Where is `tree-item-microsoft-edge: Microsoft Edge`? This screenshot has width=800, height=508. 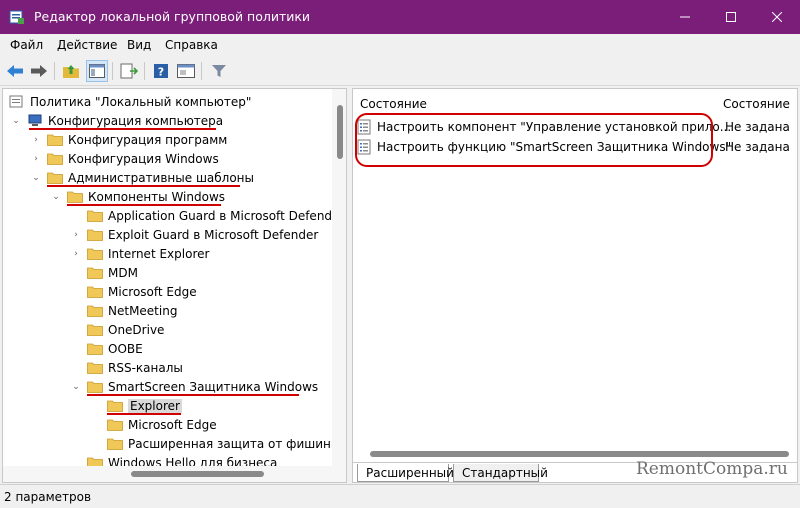
tree-item-microsoft-edge: Microsoft Edge is located at coordinates (134, 291).